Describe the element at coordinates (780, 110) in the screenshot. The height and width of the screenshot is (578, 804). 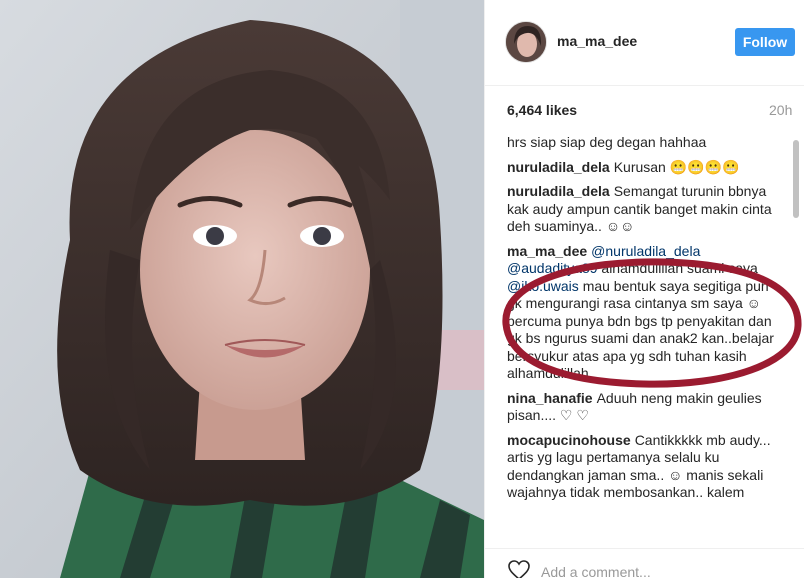
I see `post-time: 20h` at that location.